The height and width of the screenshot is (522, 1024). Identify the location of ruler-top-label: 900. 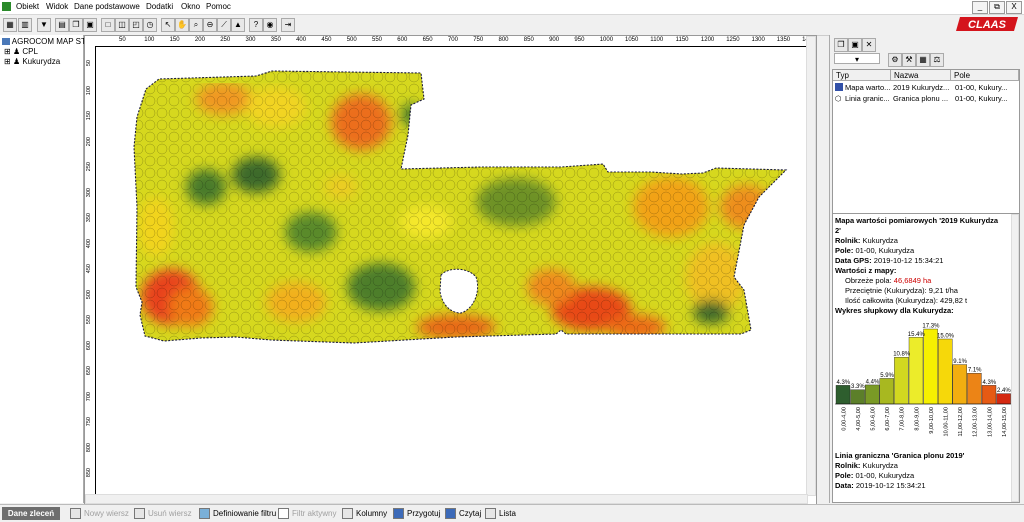
(554, 40).